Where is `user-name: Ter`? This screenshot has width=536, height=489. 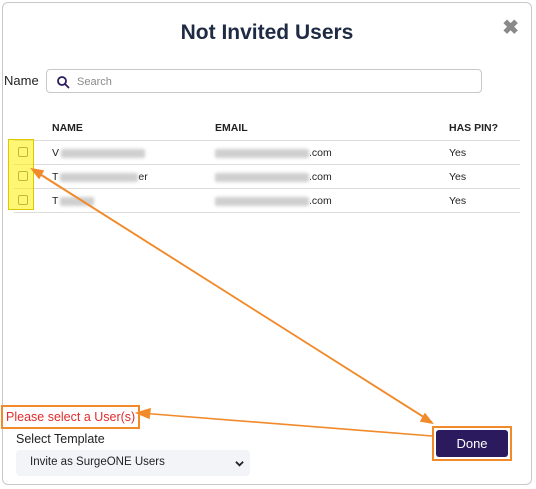 user-name: Ter is located at coordinates (100, 177).